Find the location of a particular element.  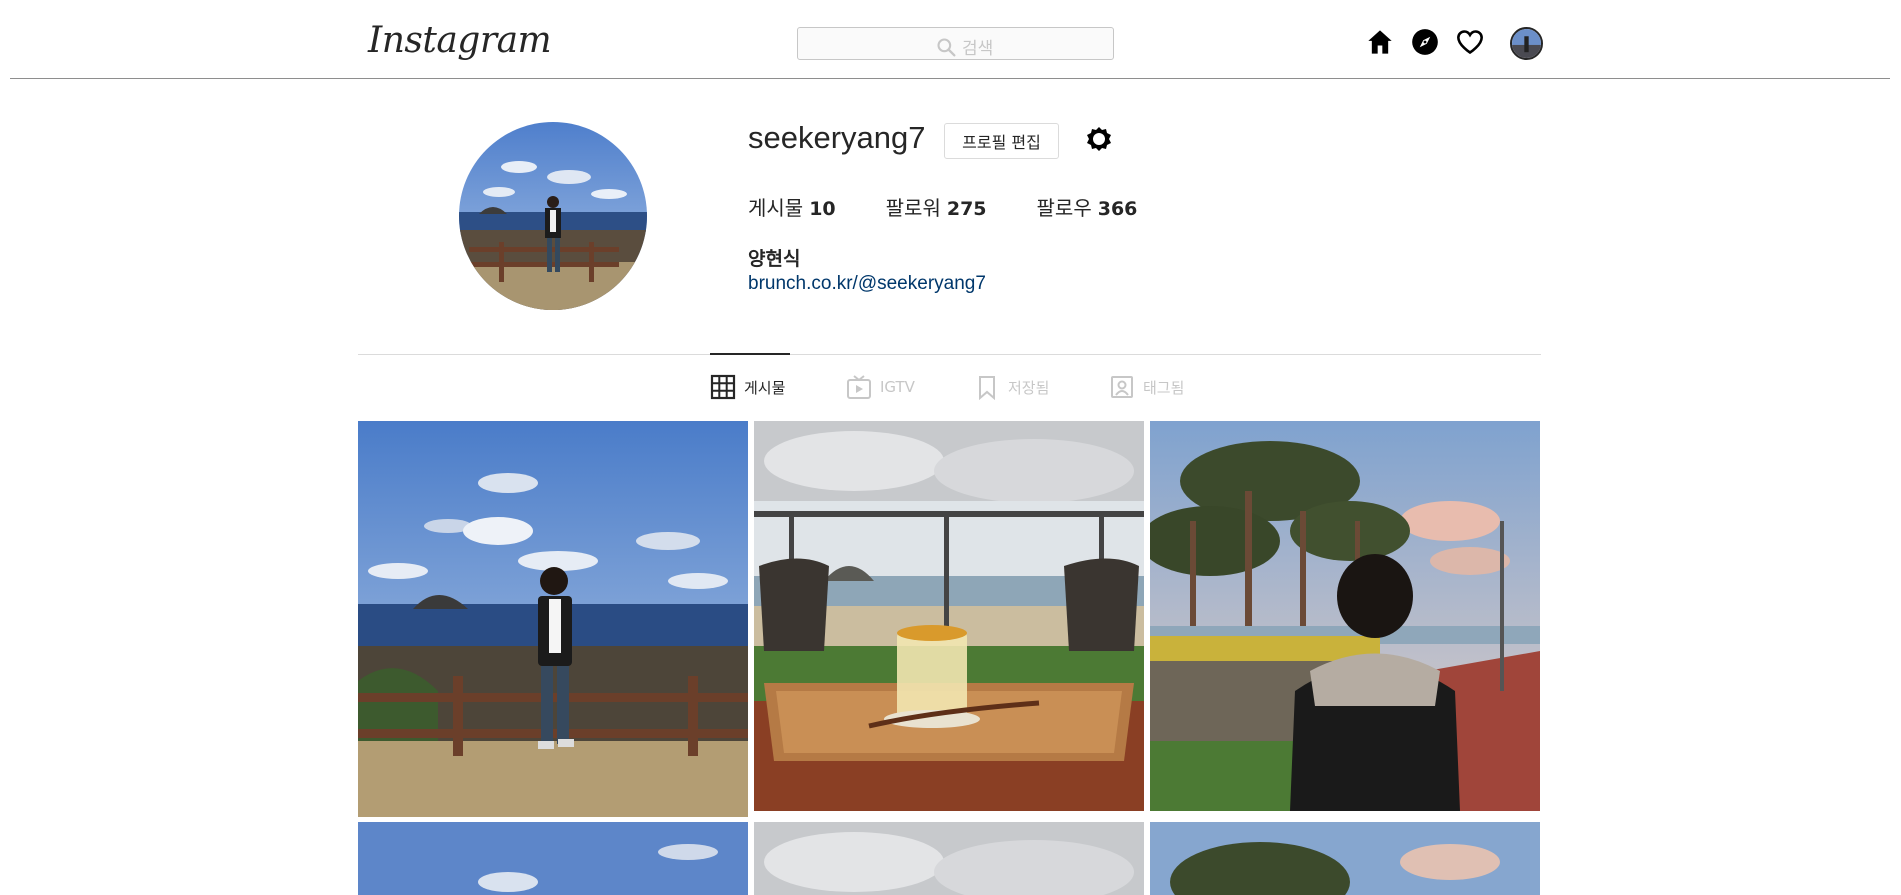

tagged-icon is located at coordinates (1122, 387).